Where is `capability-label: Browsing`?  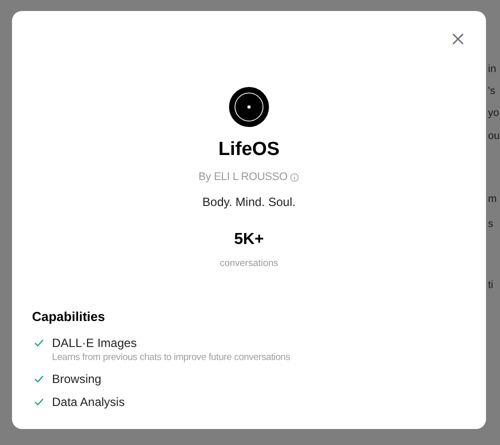 capability-label: Browsing is located at coordinates (77, 379).